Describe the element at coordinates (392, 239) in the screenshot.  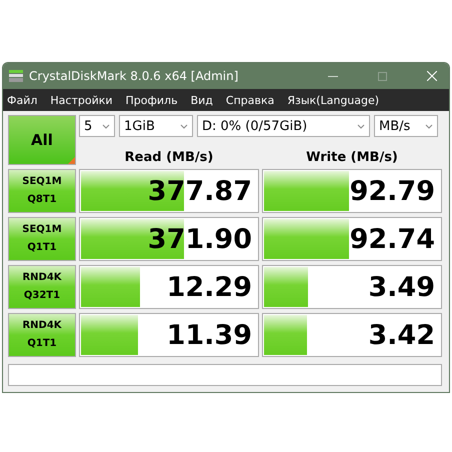
I see `result-value: 92.74` at that location.